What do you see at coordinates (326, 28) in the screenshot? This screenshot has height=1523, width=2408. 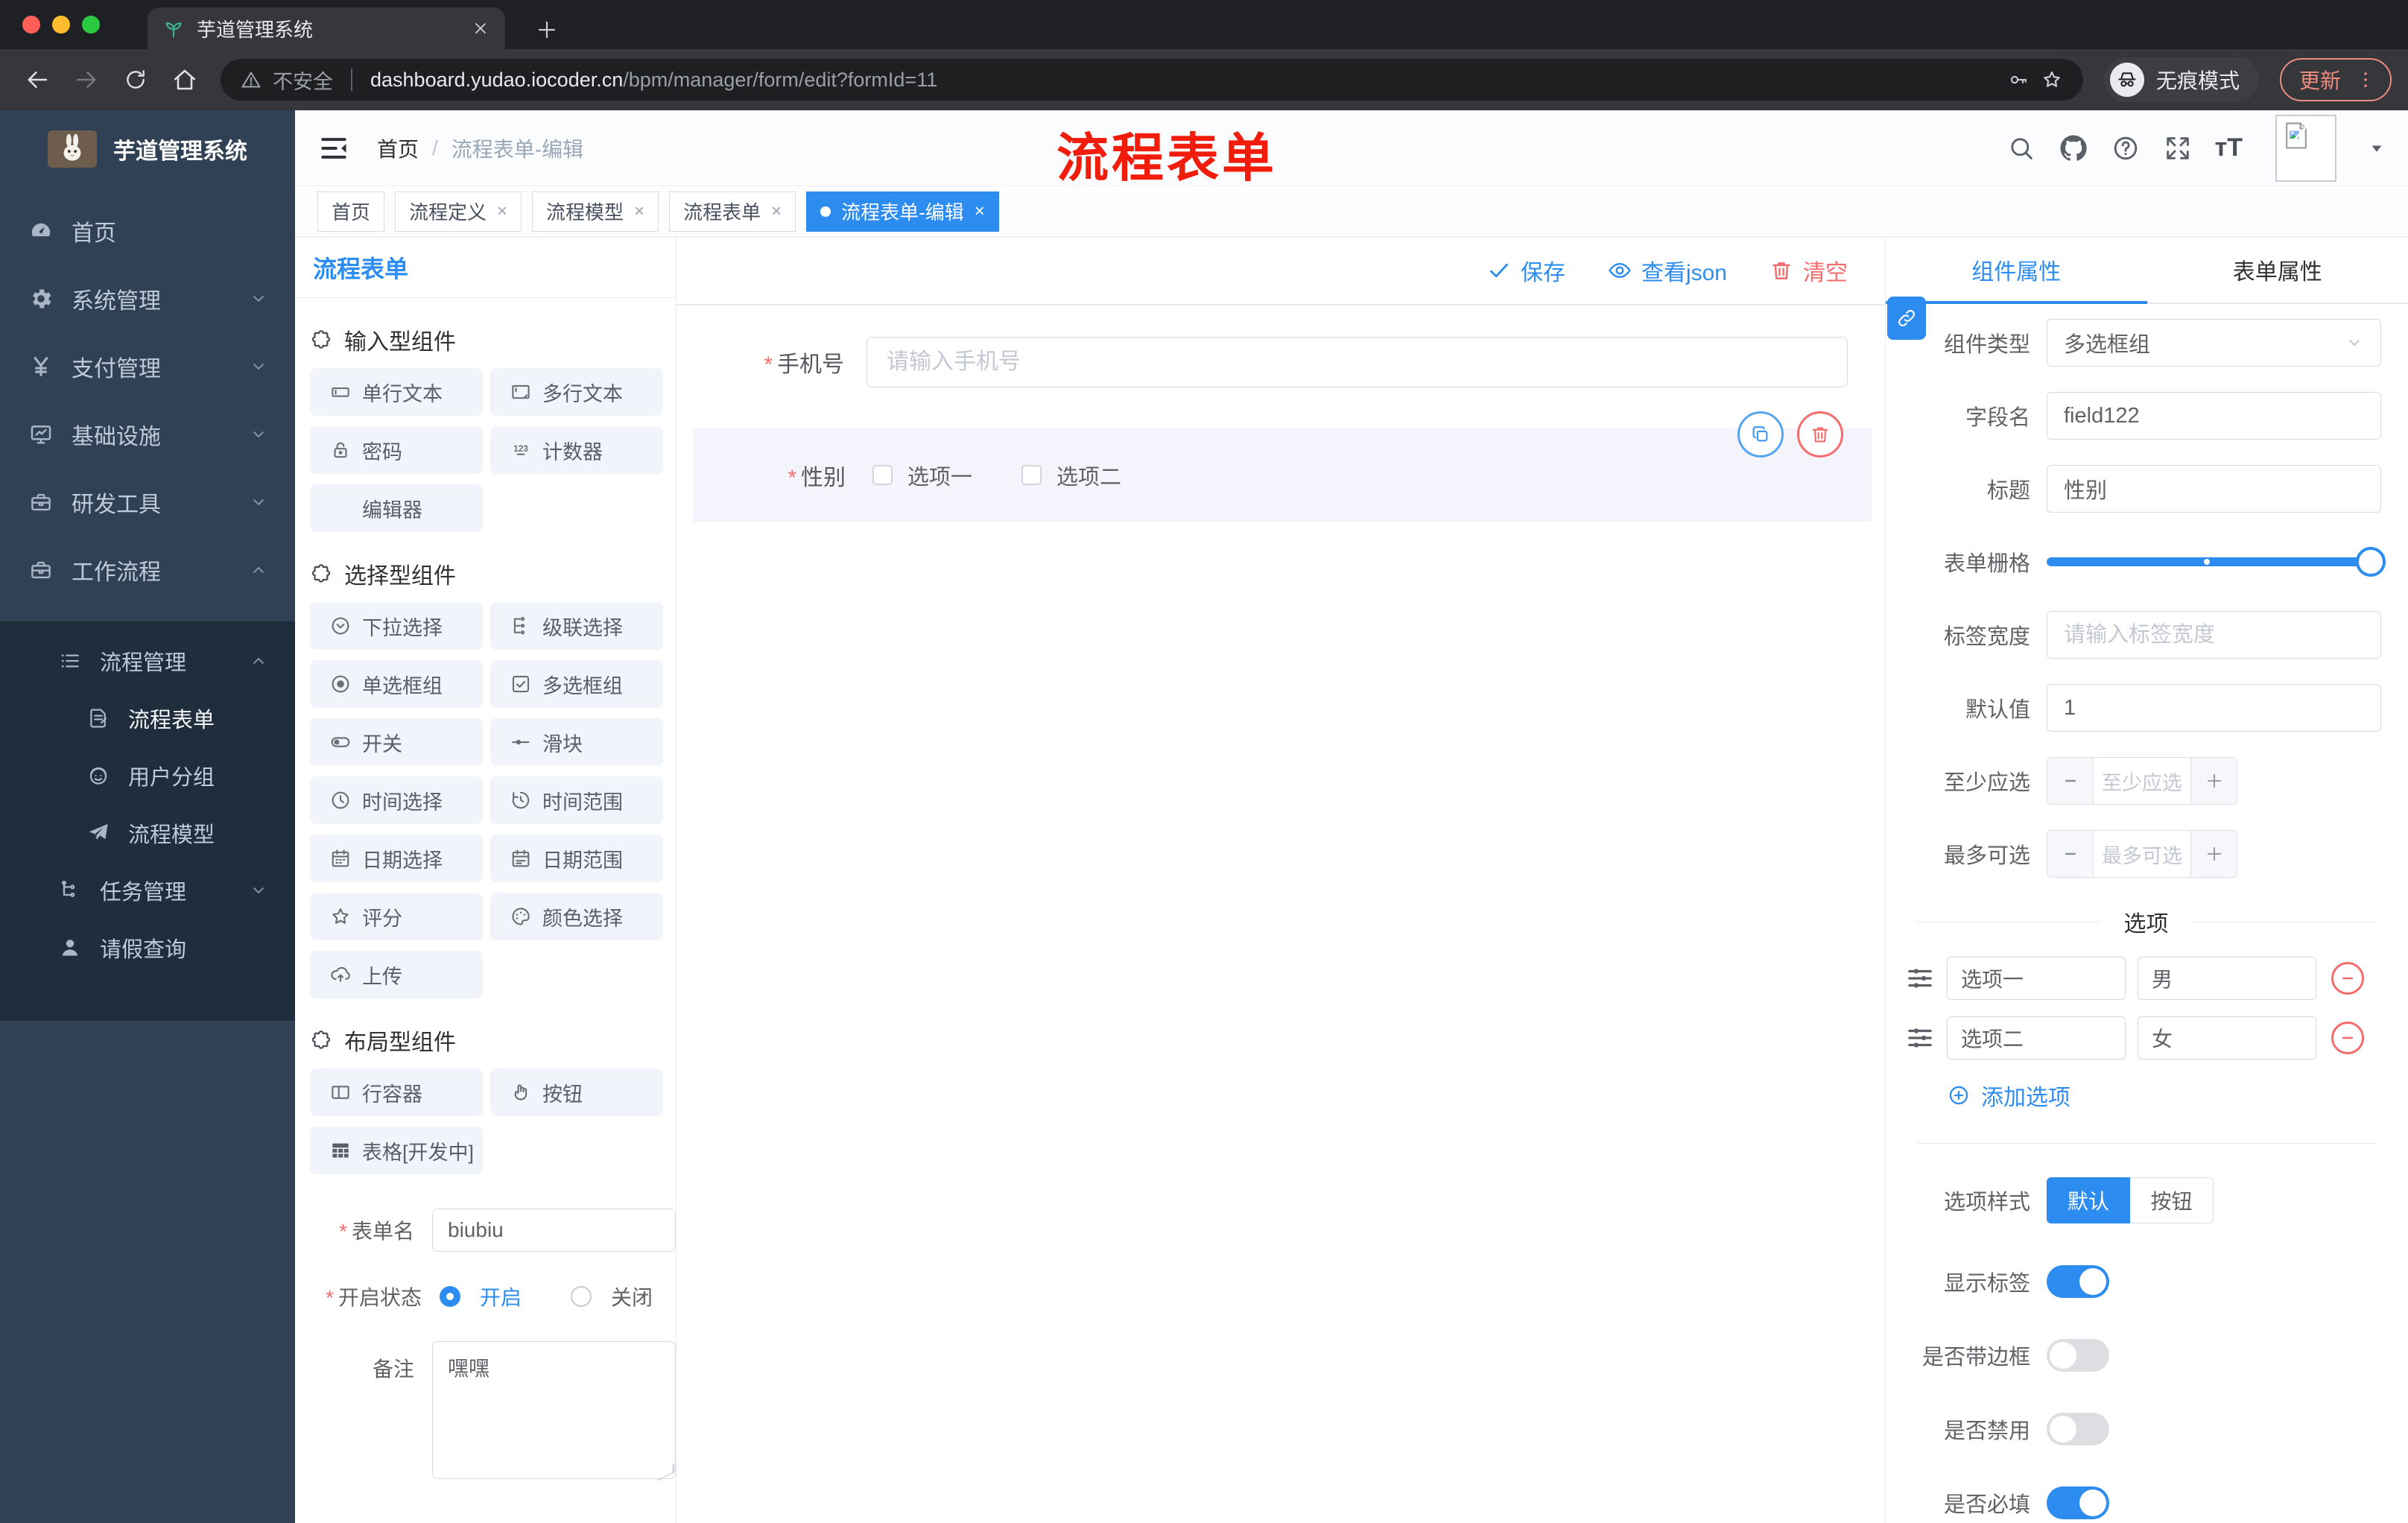 I see `browser-tab: 芋道管理系统` at bounding box center [326, 28].